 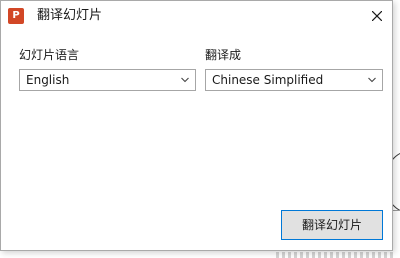 I want to click on close-icon, so click(x=377, y=16).